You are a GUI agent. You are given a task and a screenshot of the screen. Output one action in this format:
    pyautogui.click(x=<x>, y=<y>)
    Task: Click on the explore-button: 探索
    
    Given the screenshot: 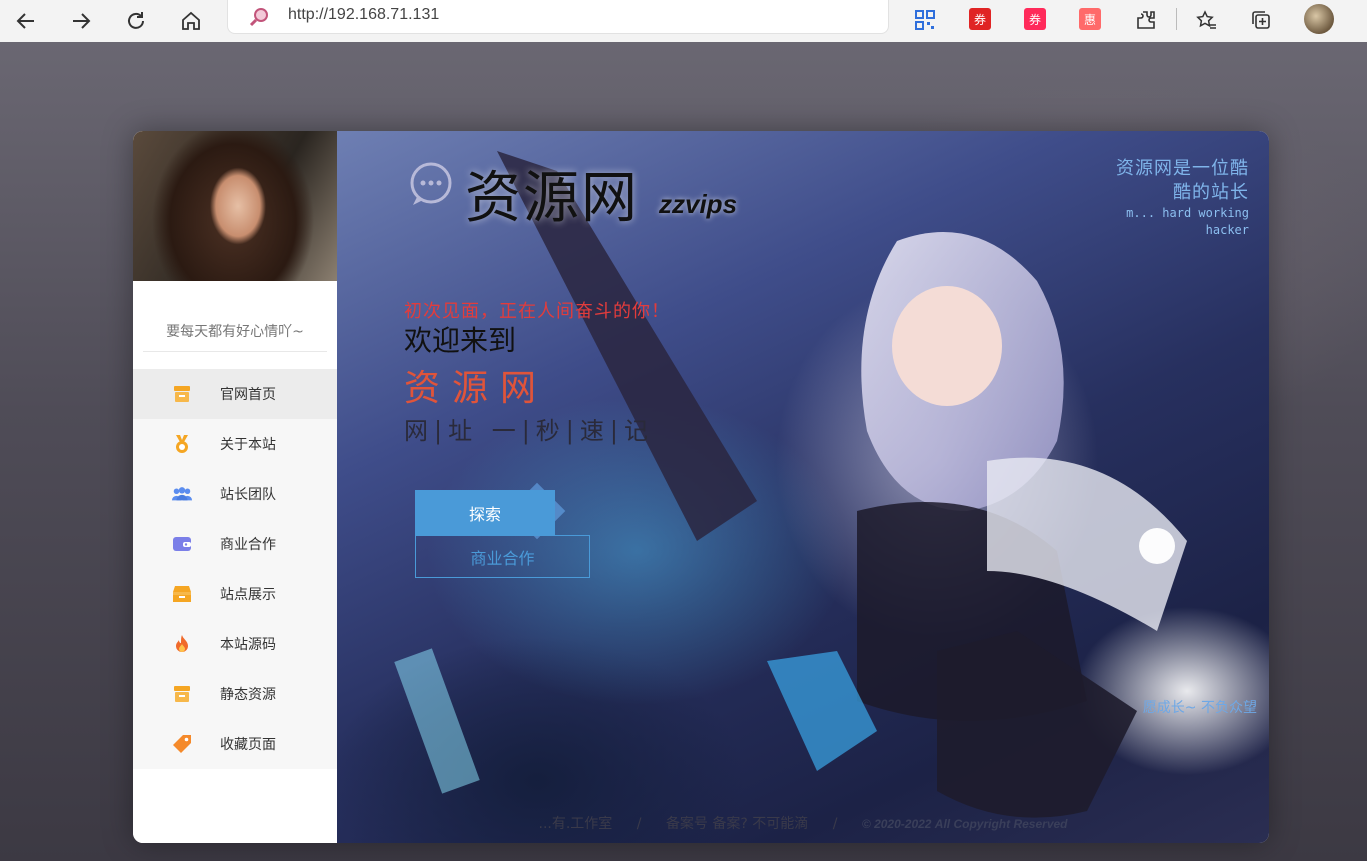 What is the action you would take?
    pyautogui.click(x=485, y=512)
    